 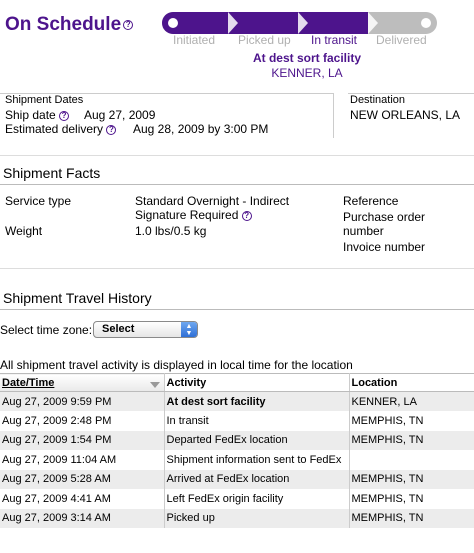 What do you see at coordinates (401, 40) in the screenshot?
I see `step-label: Delivered` at bounding box center [401, 40].